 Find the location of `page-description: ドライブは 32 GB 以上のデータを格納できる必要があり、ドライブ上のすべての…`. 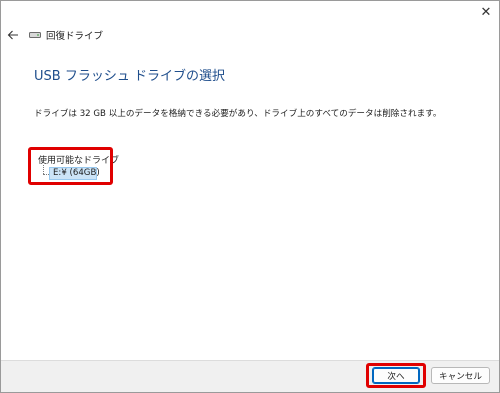

page-description: ドライブは 32 GB 以上のデータを格納できる必要があり、ドライブ上のすべての… is located at coordinates (238, 114).